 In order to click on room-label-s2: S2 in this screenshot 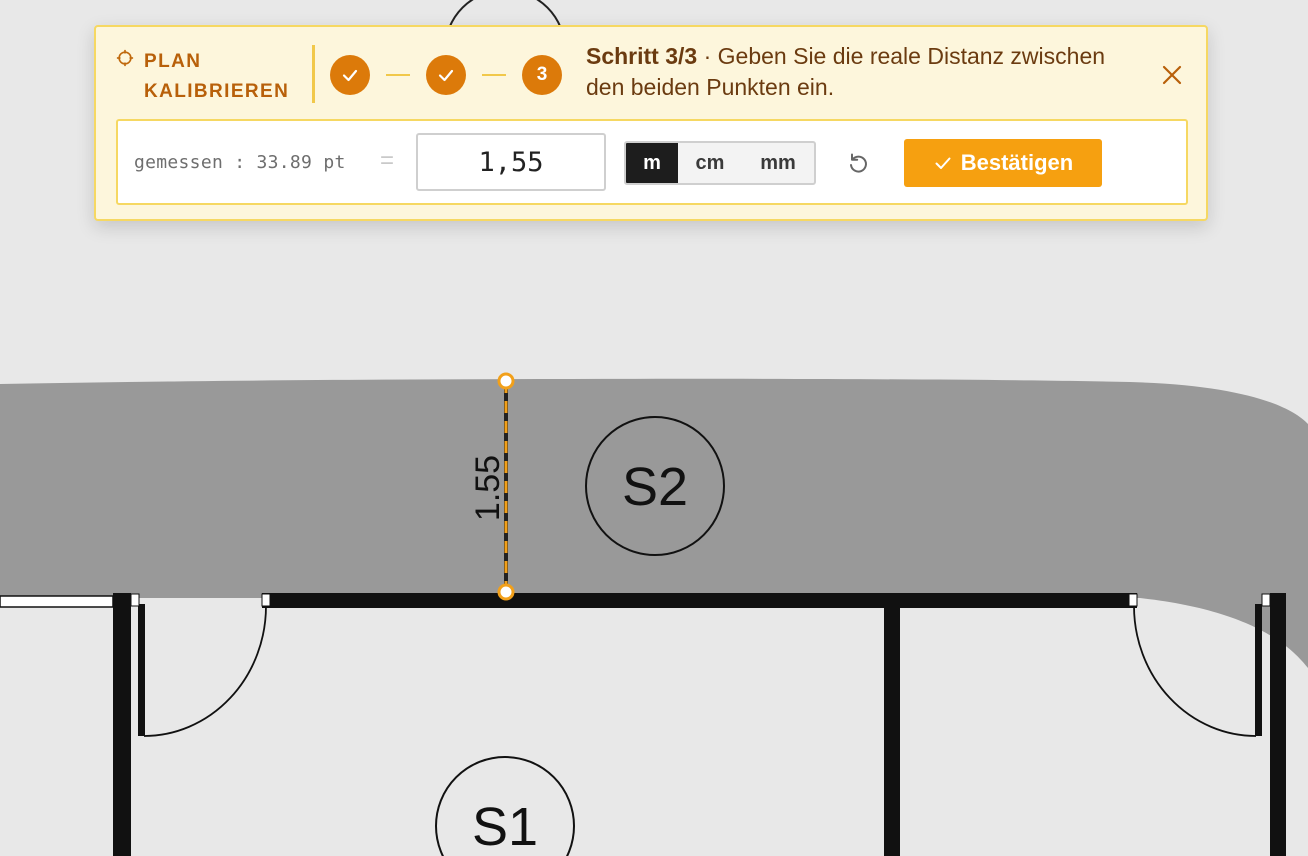, I will do `click(655, 487)`.